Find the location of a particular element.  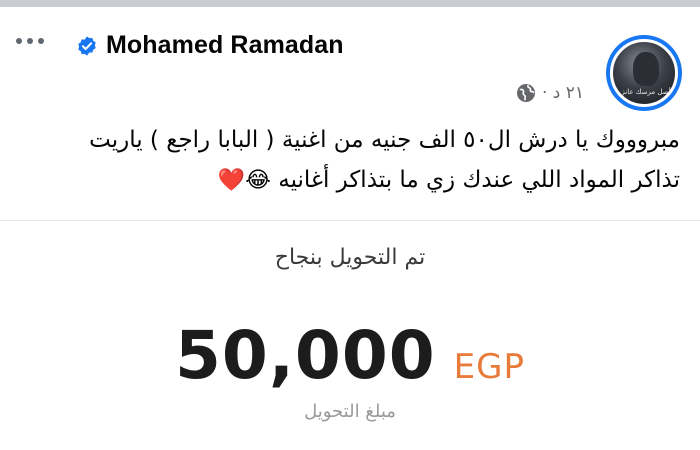

post-meta: ٢١ د · is located at coordinates (550, 93).